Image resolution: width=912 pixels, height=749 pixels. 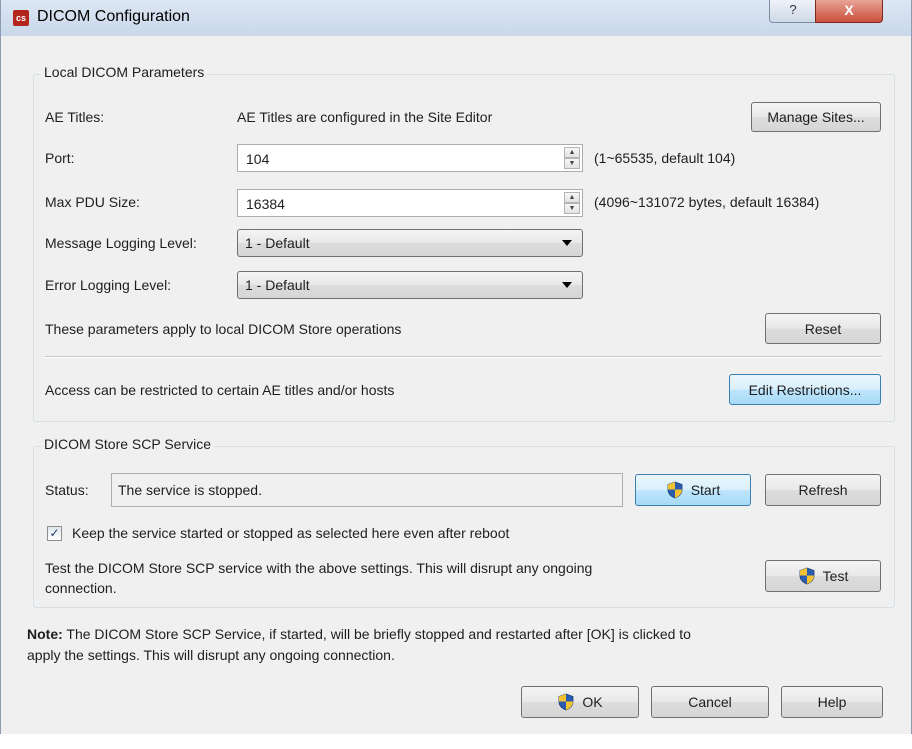 What do you see at coordinates (823, 490) in the screenshot?
I see `refresh-button: Refresh` at bounding box center [823, 490].